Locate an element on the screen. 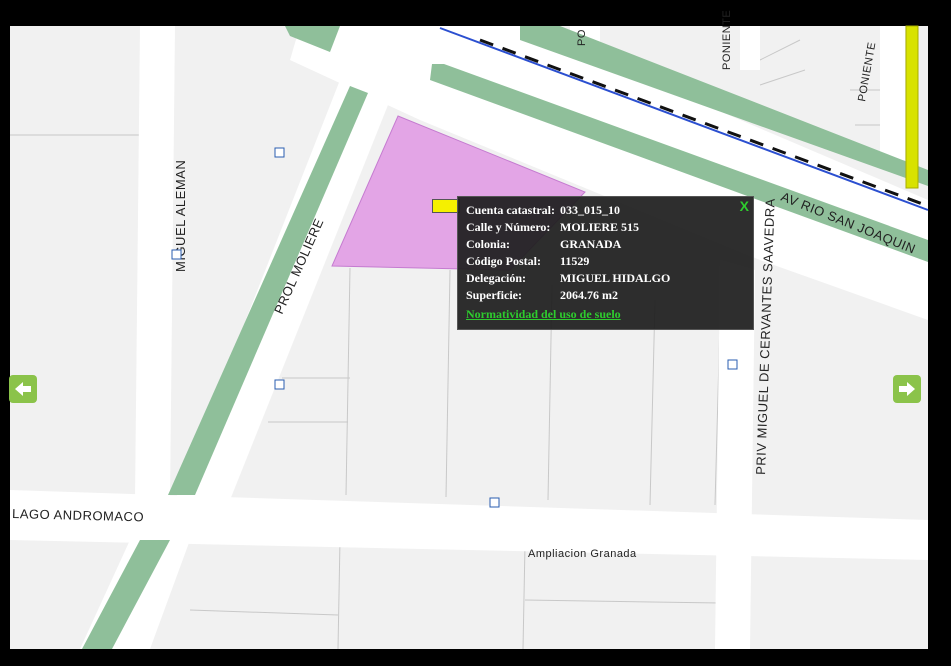 Image resolution: width=951 pixels, height=666 pixels. info-value: 033_015_10 is located at coordinates (590, 210).